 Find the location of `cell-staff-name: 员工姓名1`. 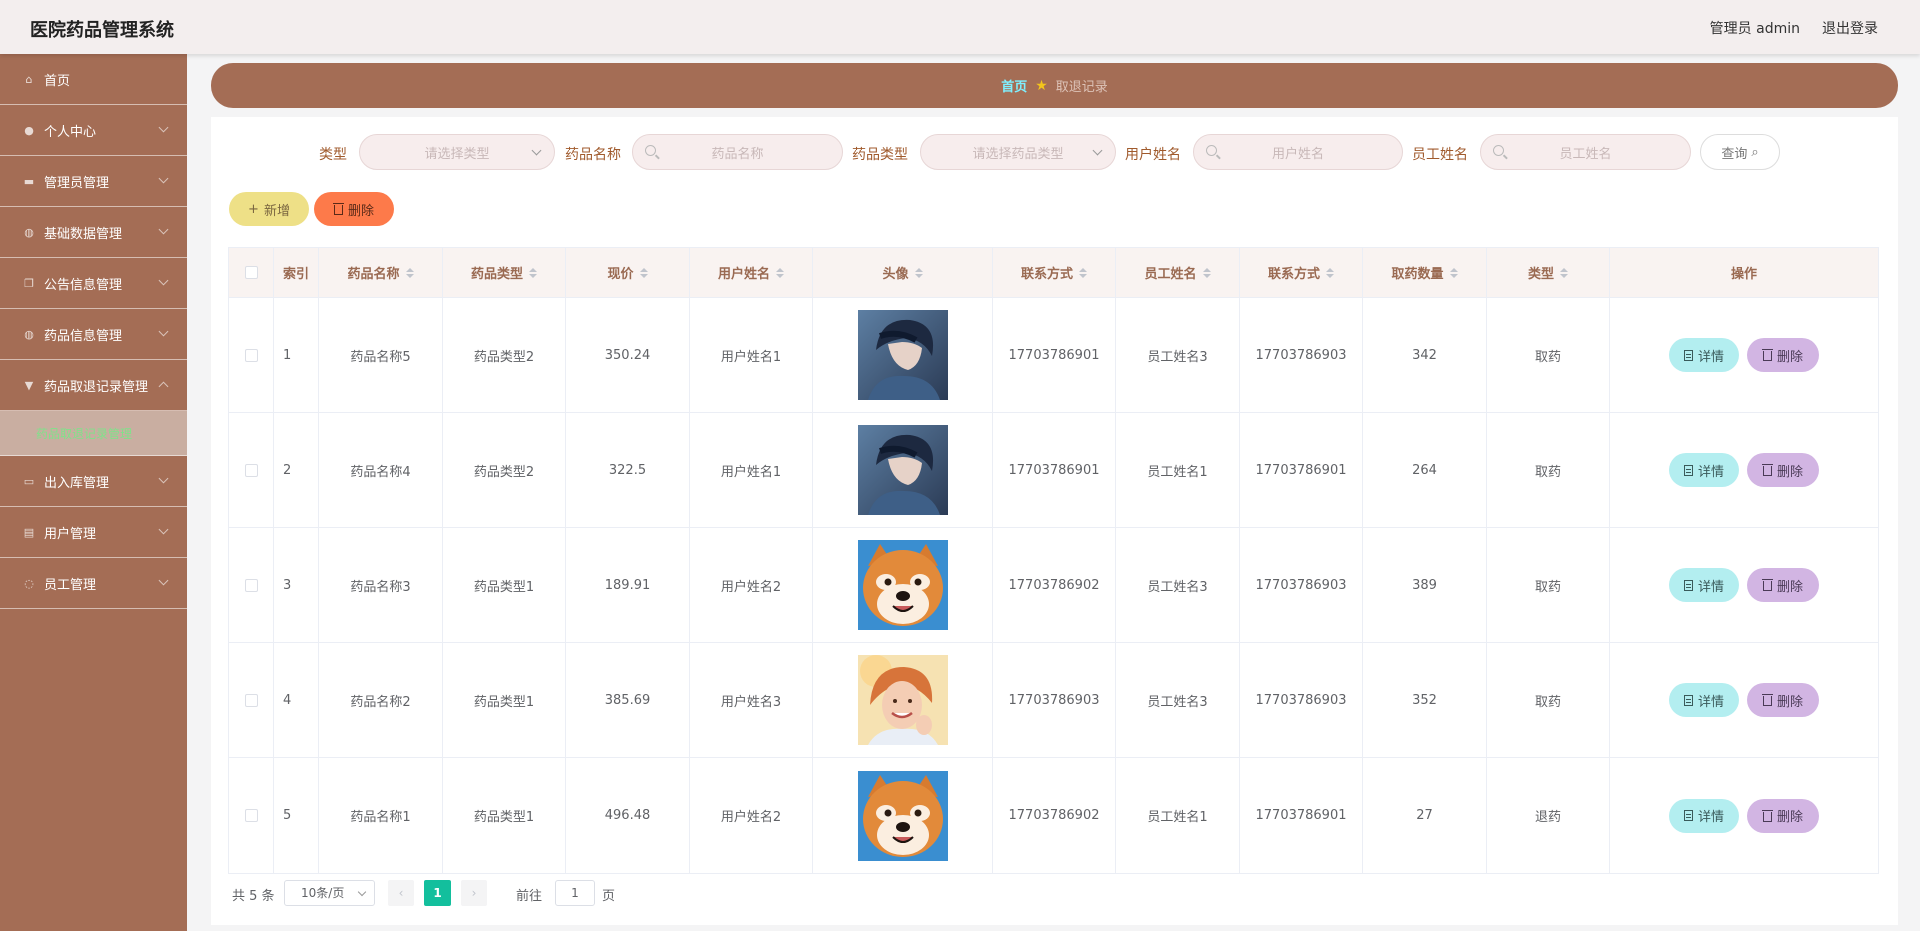

cell-staff-name: 员工姓名1 is located at coordinates (1178, 470).